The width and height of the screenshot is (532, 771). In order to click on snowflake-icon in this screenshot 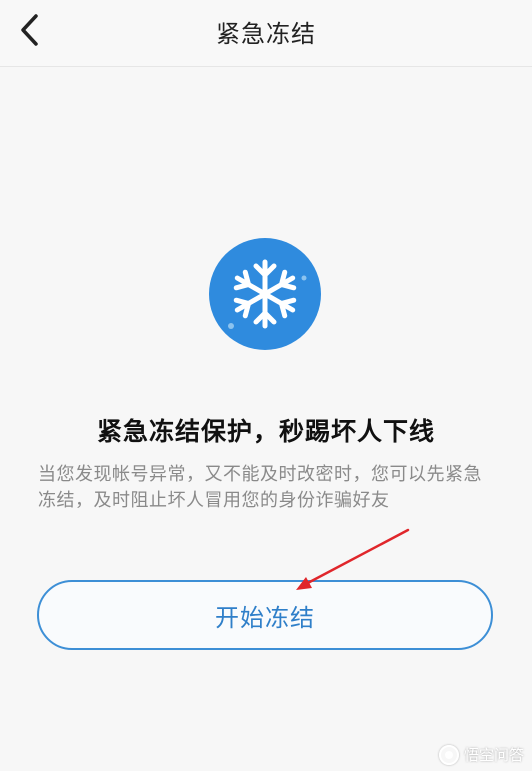, I will do `click(265, 294)`.